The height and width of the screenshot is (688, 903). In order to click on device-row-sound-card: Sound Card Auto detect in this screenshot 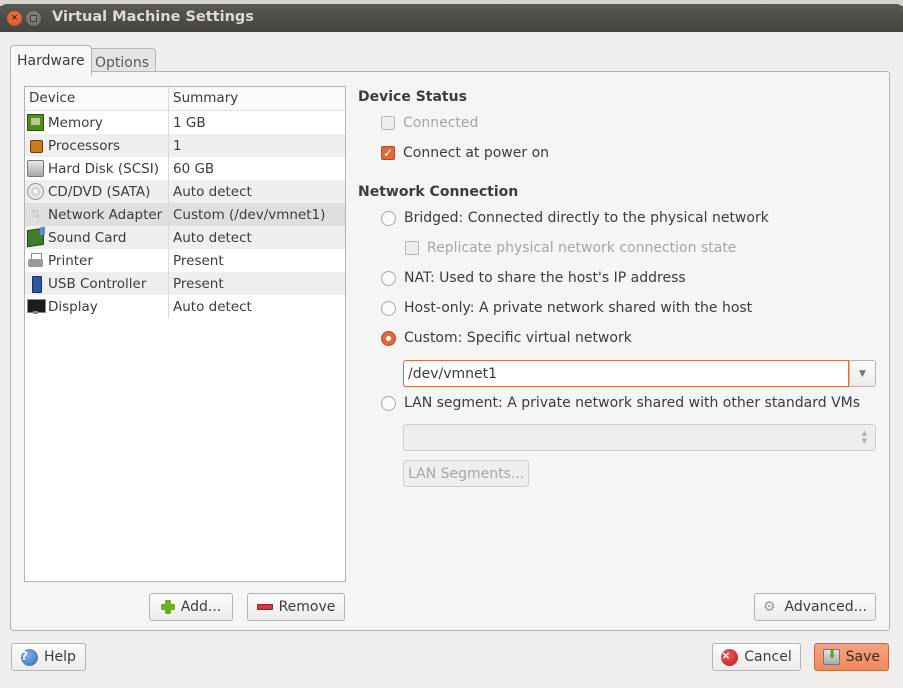, I will do `click(185, 237)`.